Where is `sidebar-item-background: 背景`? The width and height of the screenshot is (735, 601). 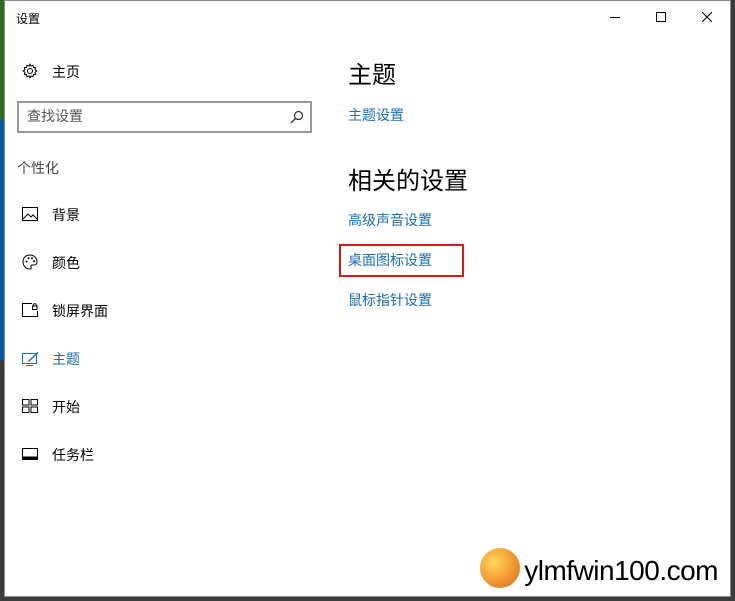
sidebar-item-background: 背景 is located at coordinates (165, 214).